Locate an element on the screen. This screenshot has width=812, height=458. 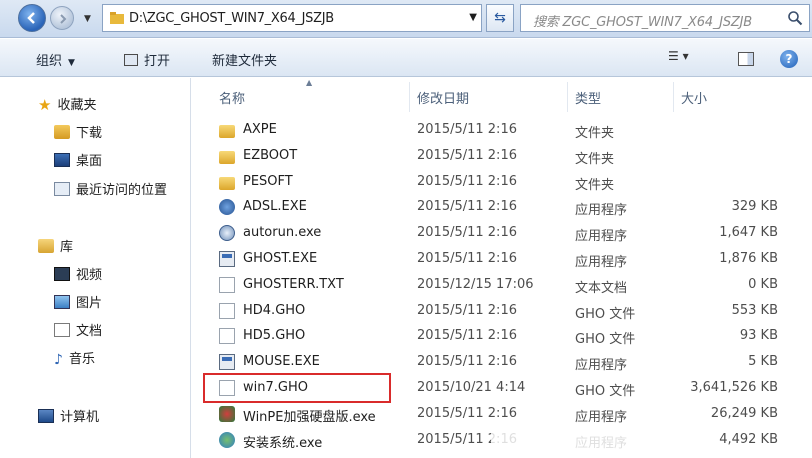
search-icon is located at coordinates (795, 18).